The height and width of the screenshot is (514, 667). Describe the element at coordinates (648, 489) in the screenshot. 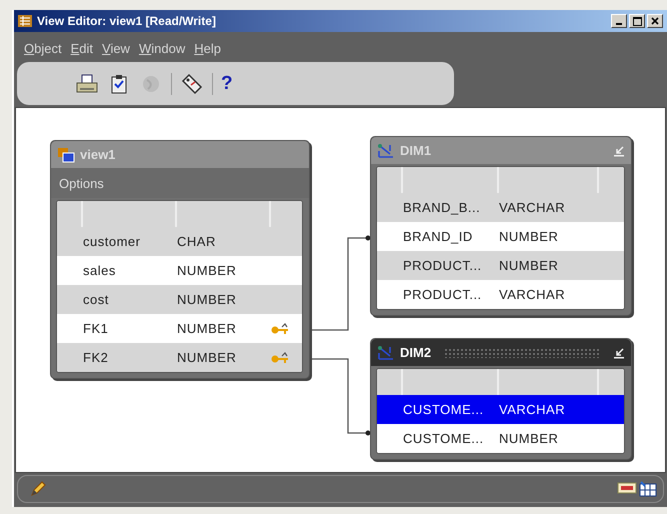

I see `grid-icon` at that location.